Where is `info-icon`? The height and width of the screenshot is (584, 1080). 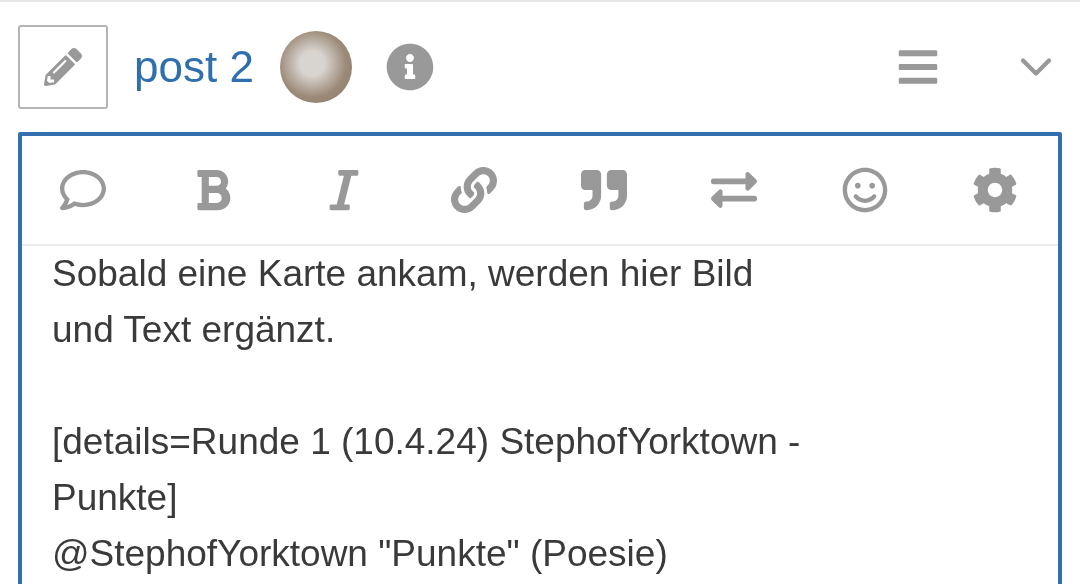
info-icon is located at coordinates (409, 67).